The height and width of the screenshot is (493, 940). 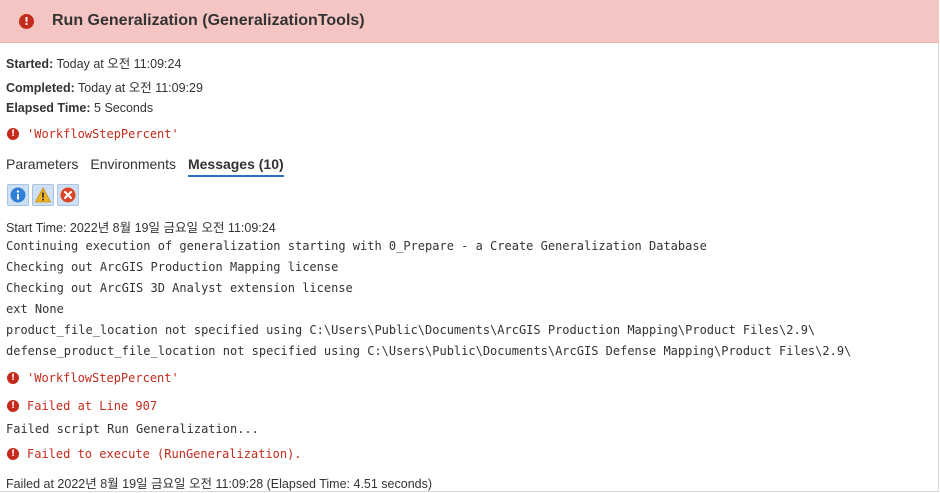 I want to click on message-start-time: Start Time: 2022년 8월 19일 금요일 오전 11:09:24, so click(x=141, y=228).